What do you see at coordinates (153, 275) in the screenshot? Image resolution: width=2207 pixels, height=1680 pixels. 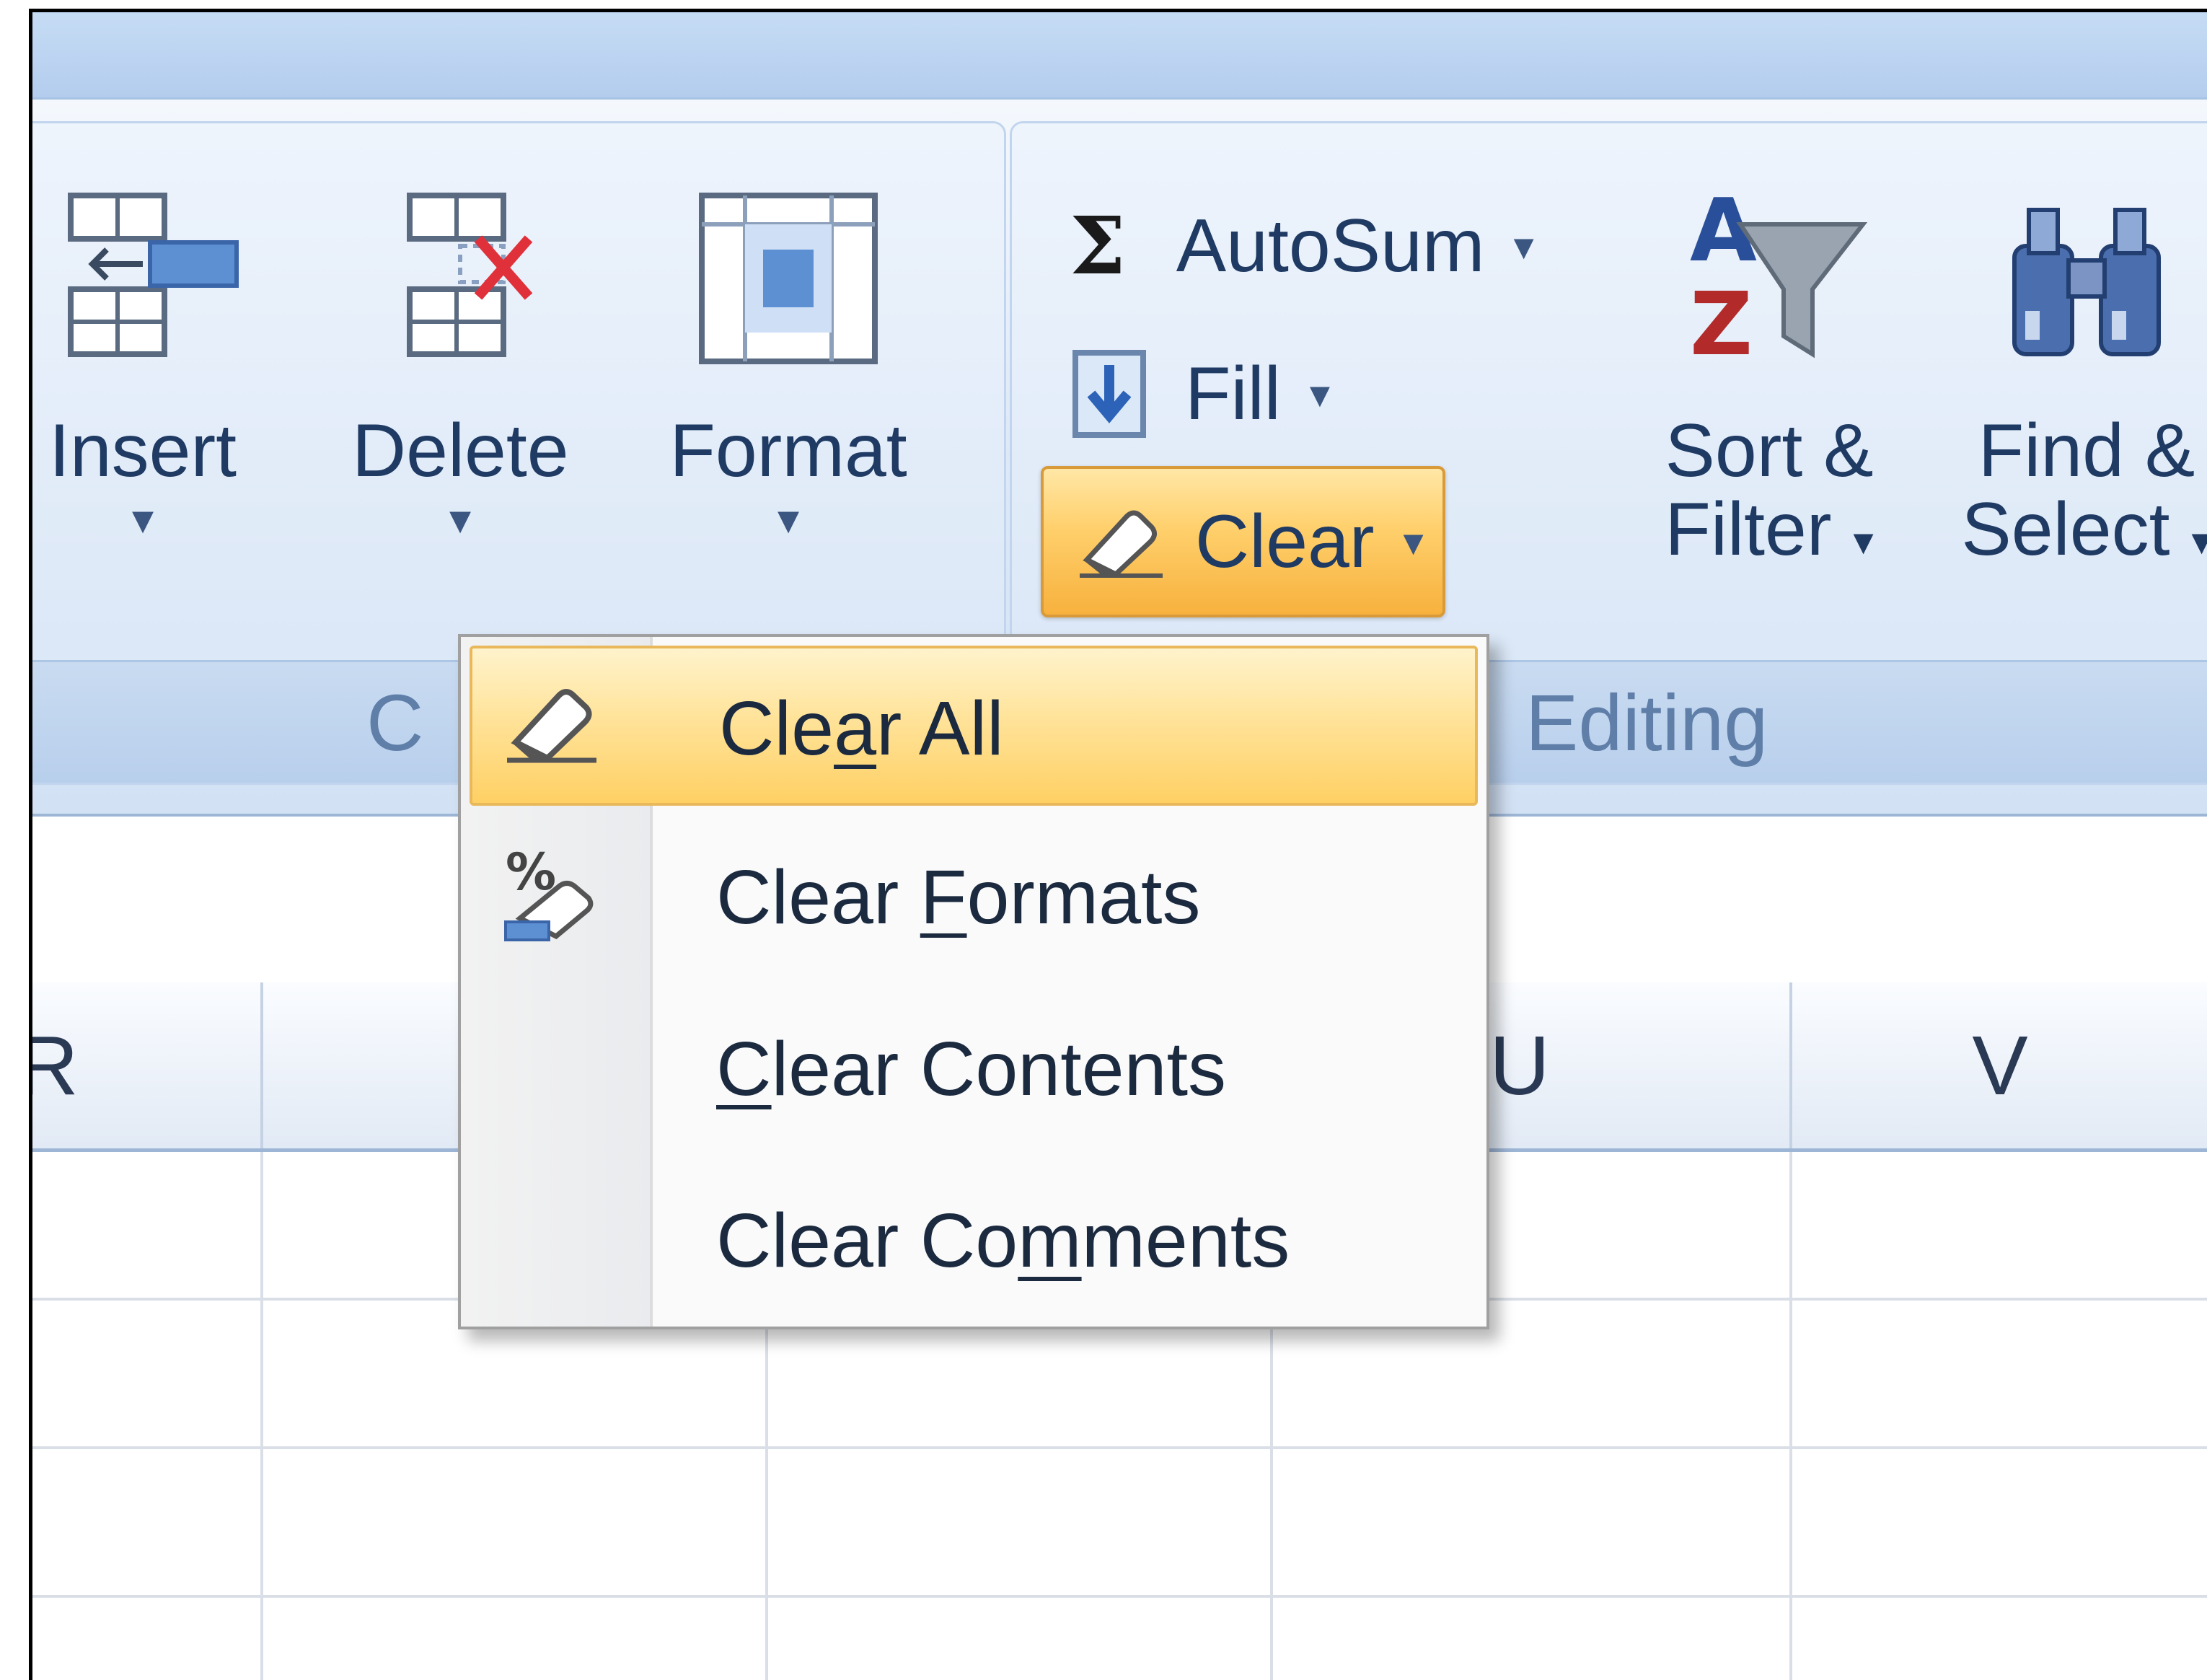 I see `insert-cells-icon` at bounding box center [153, 275].